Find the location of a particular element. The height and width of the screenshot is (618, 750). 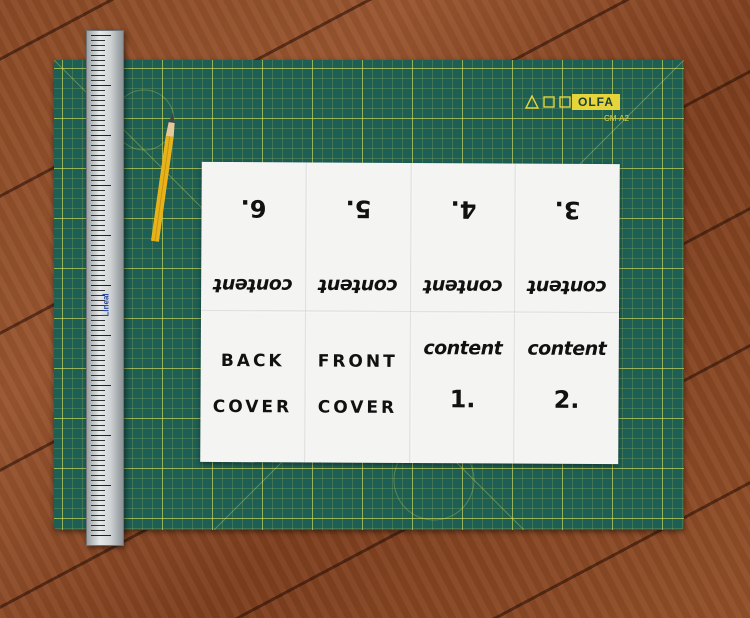

panel-line1: BACK is located at coordinates (252, 361).